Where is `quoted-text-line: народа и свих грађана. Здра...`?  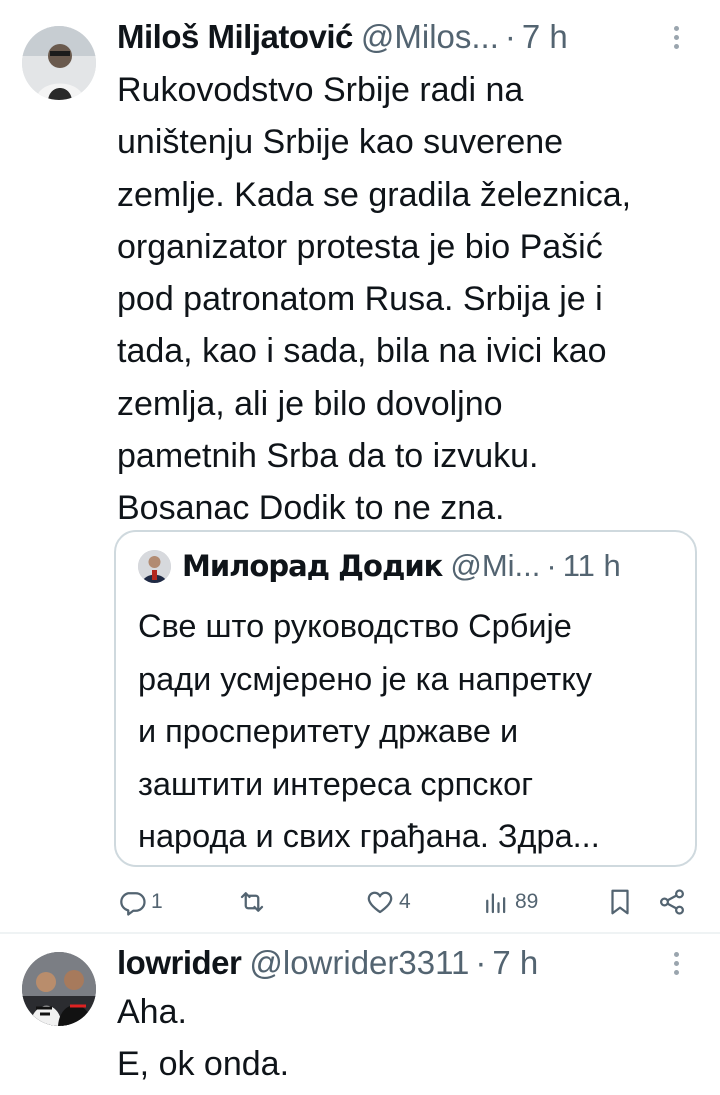 quoted-text-line: народа и свих грађана. Здра... is located at coordinates (369, 836).